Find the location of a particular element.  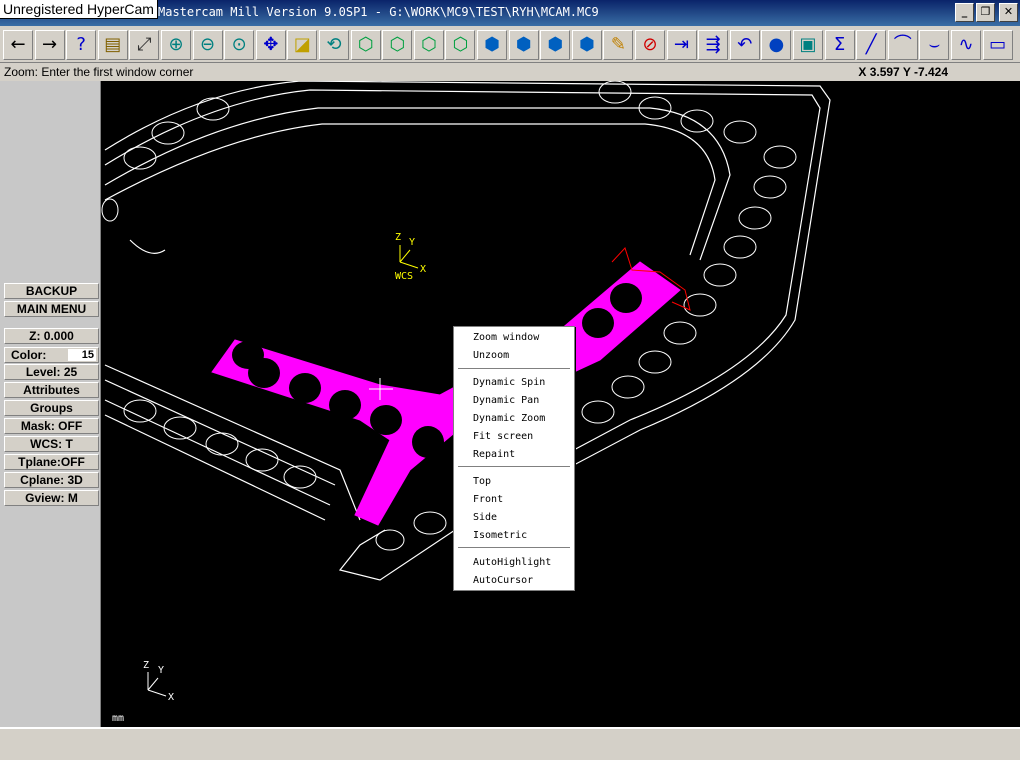

layers-button: ▣ is located at coordinates (808, 45).